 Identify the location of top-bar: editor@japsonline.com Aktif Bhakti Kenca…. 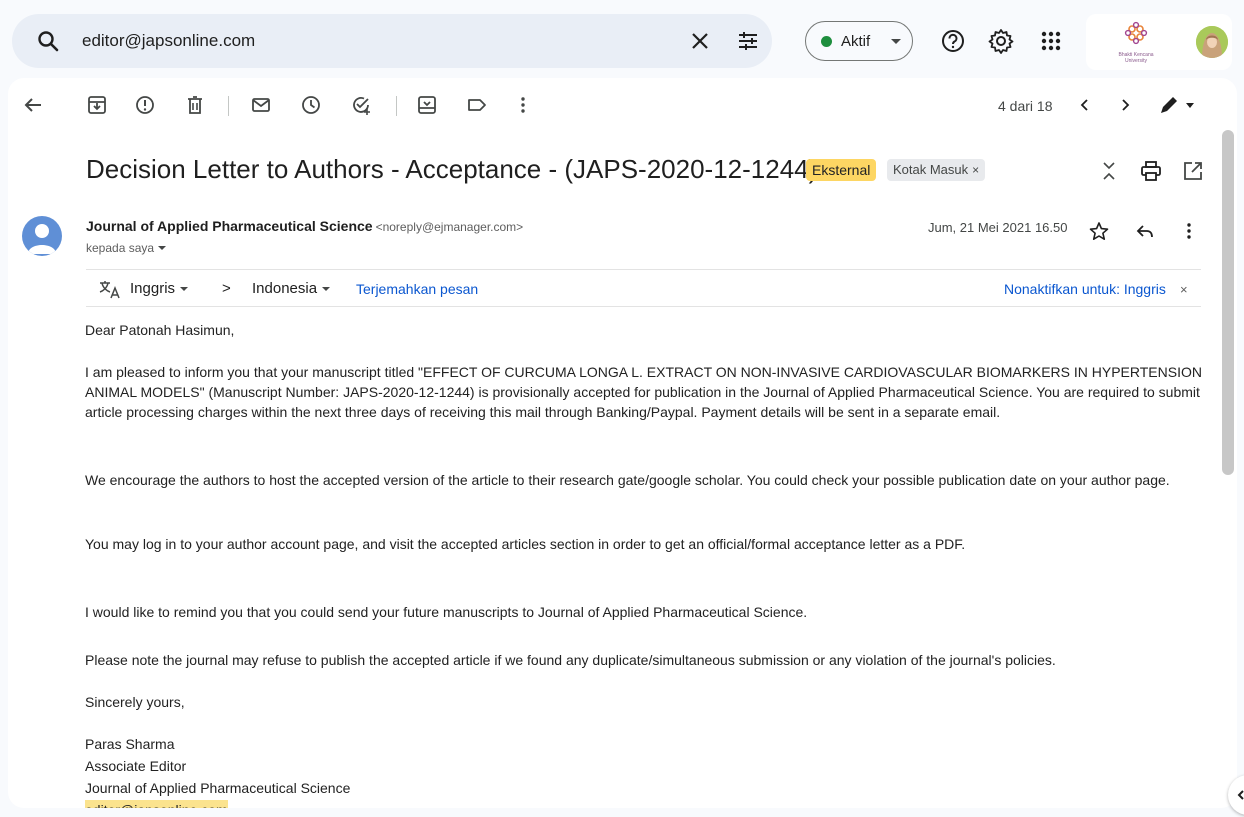
(622, 41).